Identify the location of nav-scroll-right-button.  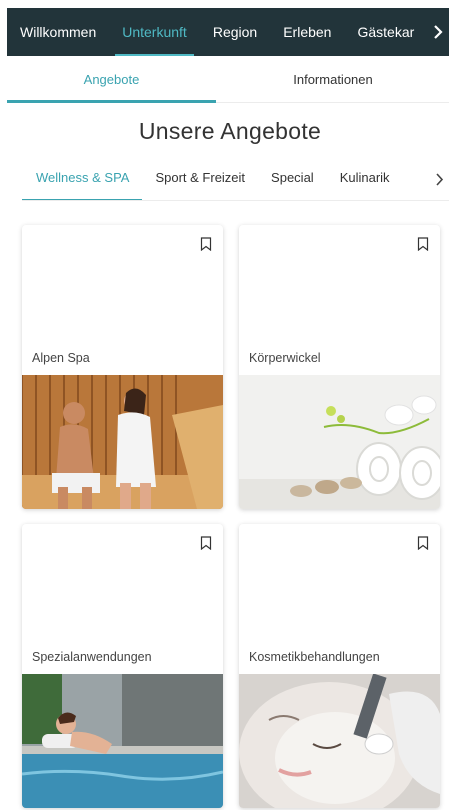
(437, 32).